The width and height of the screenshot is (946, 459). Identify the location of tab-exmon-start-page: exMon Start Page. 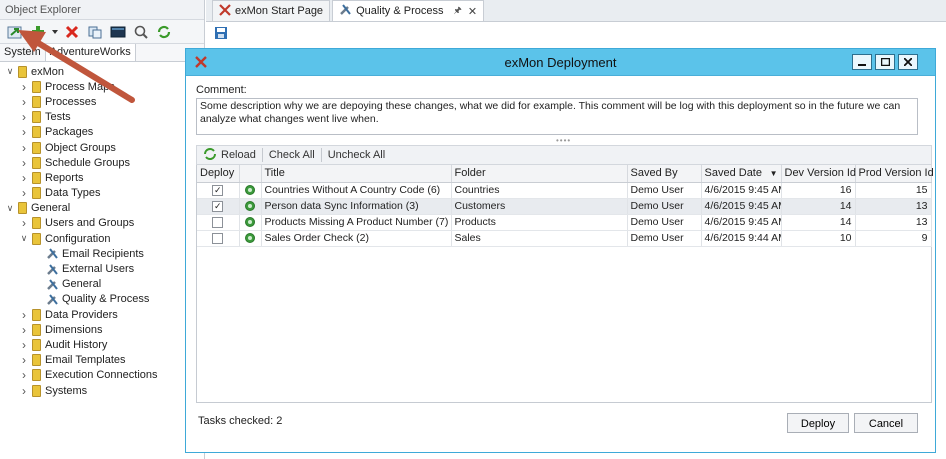
(271, 10).